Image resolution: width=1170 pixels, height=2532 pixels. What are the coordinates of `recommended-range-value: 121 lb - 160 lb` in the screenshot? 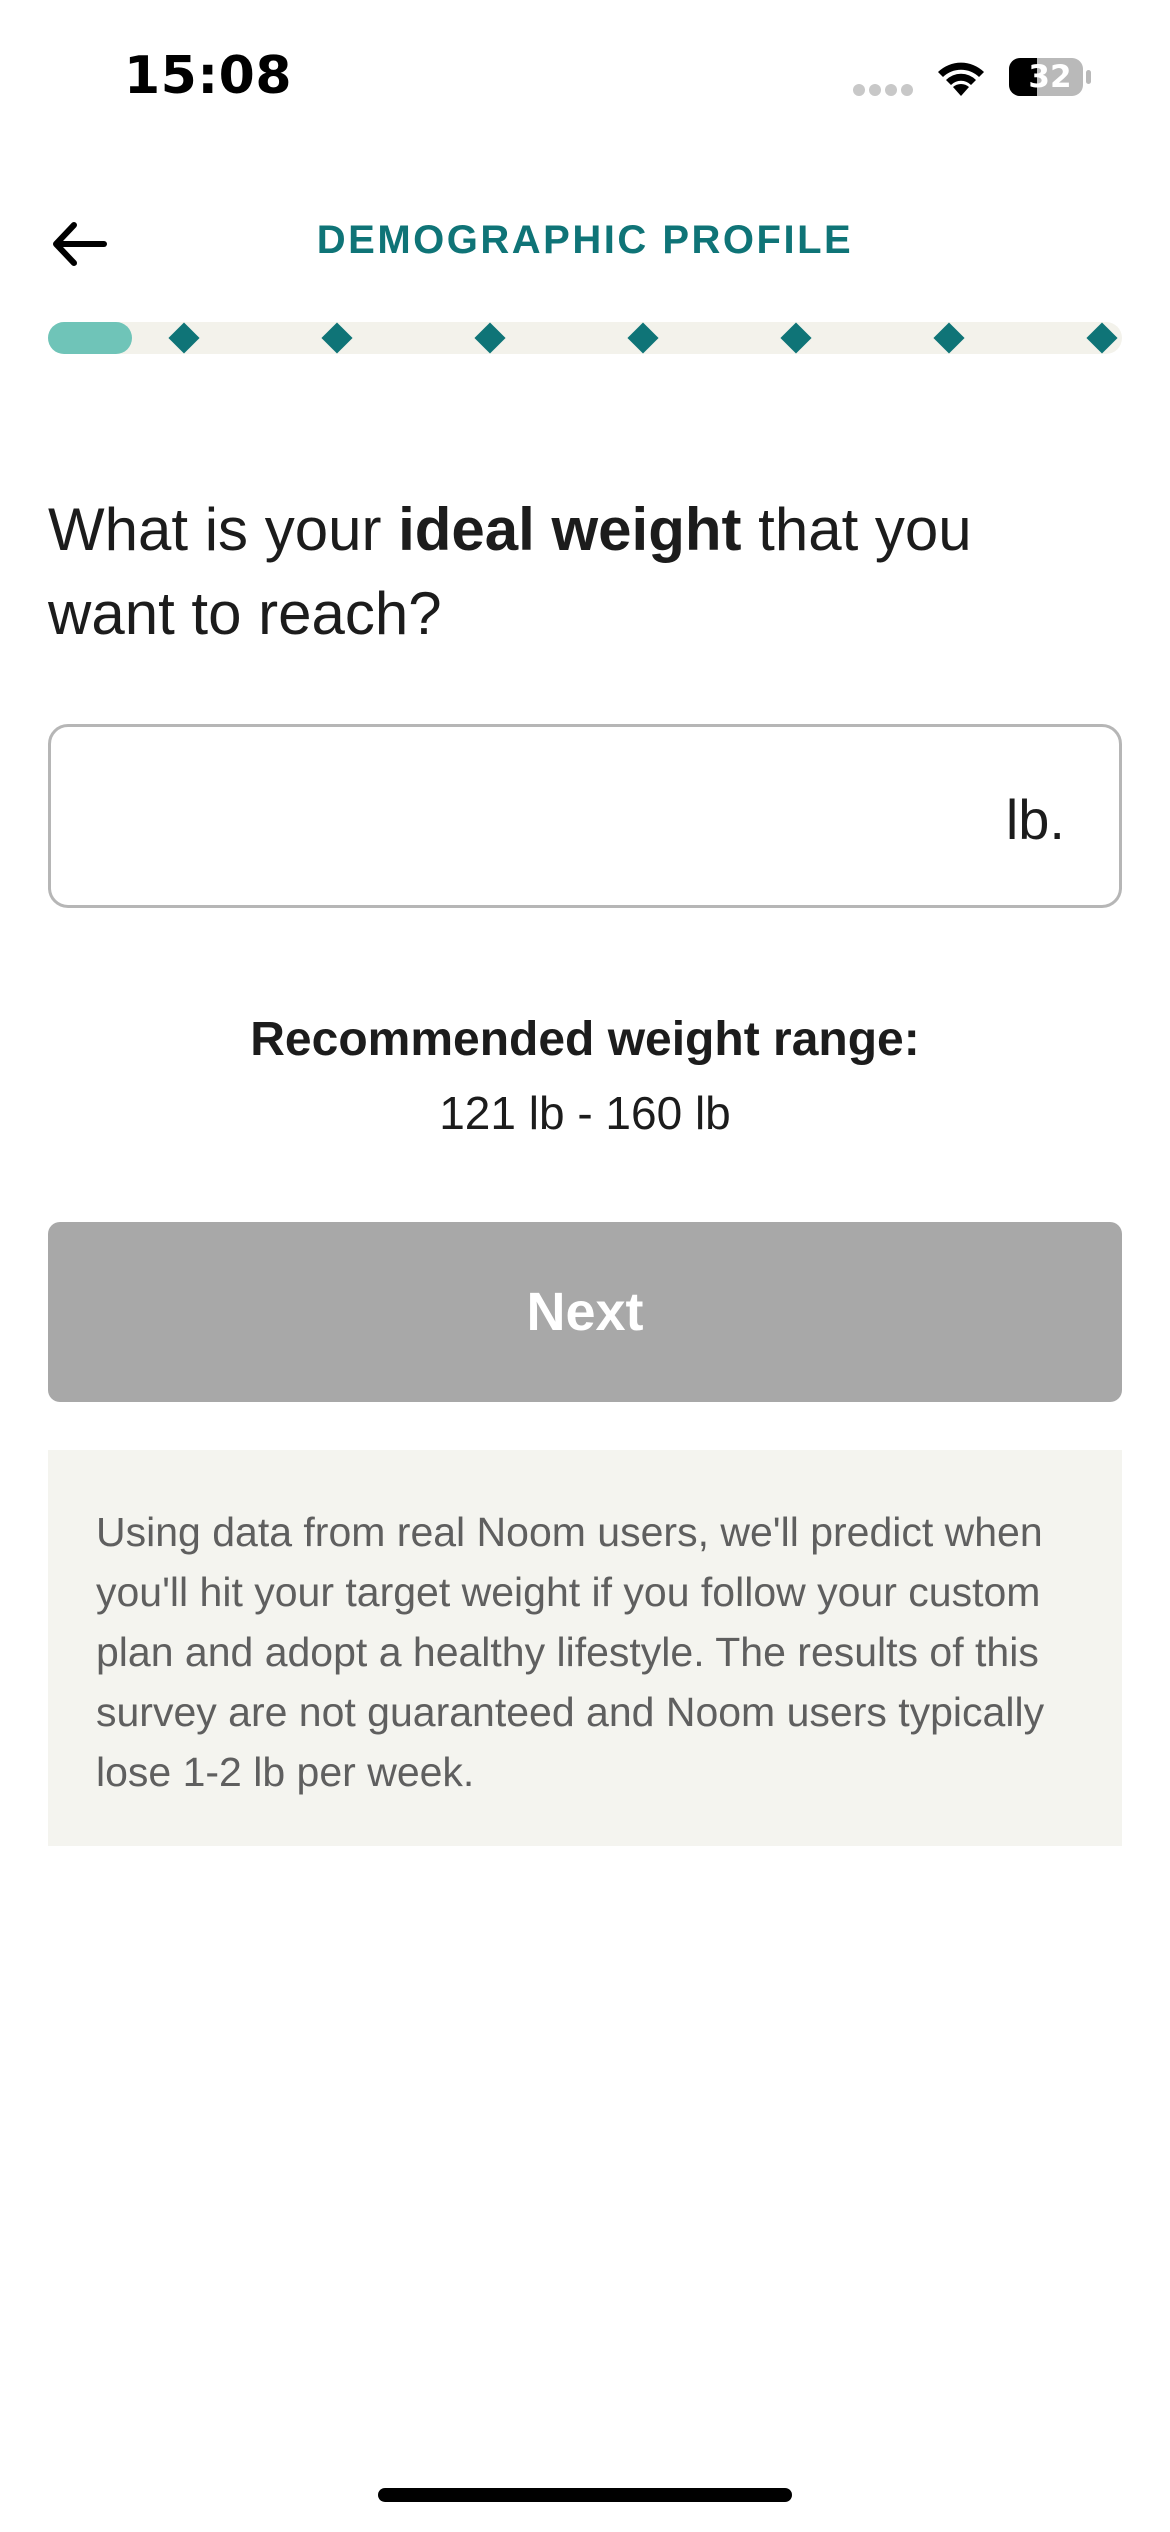 It's located at (585, 1113).